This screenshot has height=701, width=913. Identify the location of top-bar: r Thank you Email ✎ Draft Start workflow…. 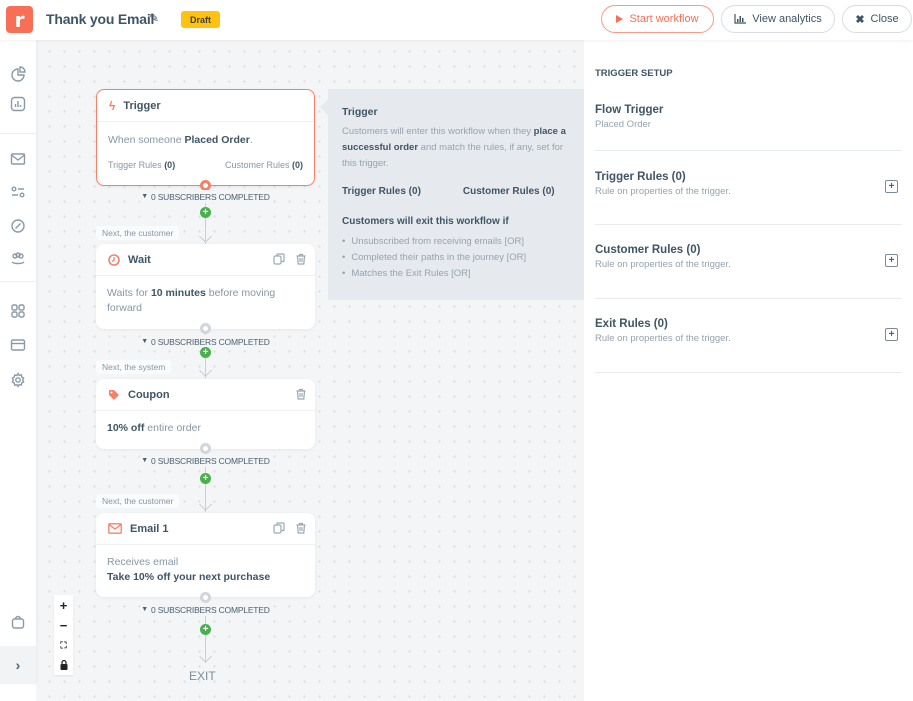
(456, 20).